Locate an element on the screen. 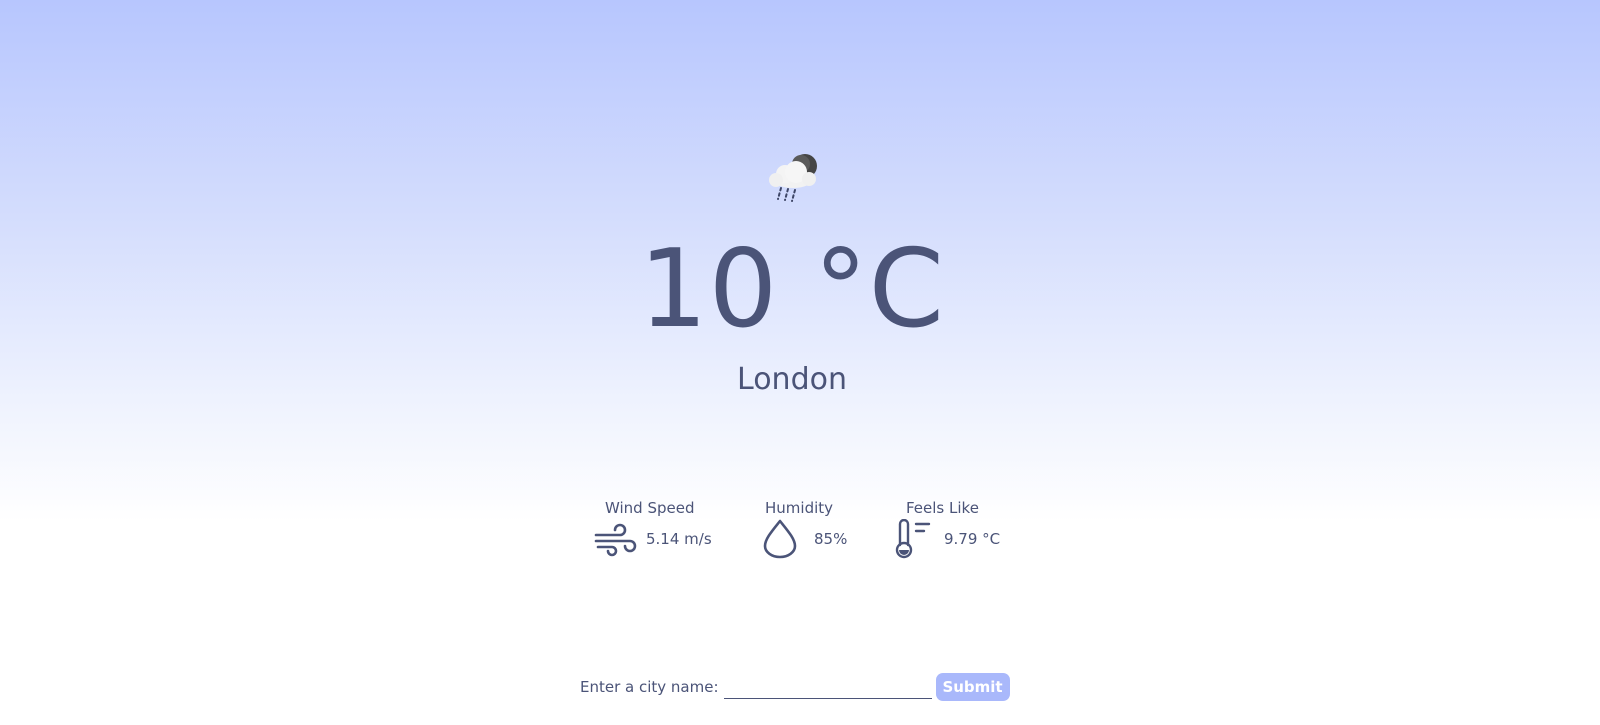  wind-speed-row: 5.14 m/s is located at coordinates (653, 539).